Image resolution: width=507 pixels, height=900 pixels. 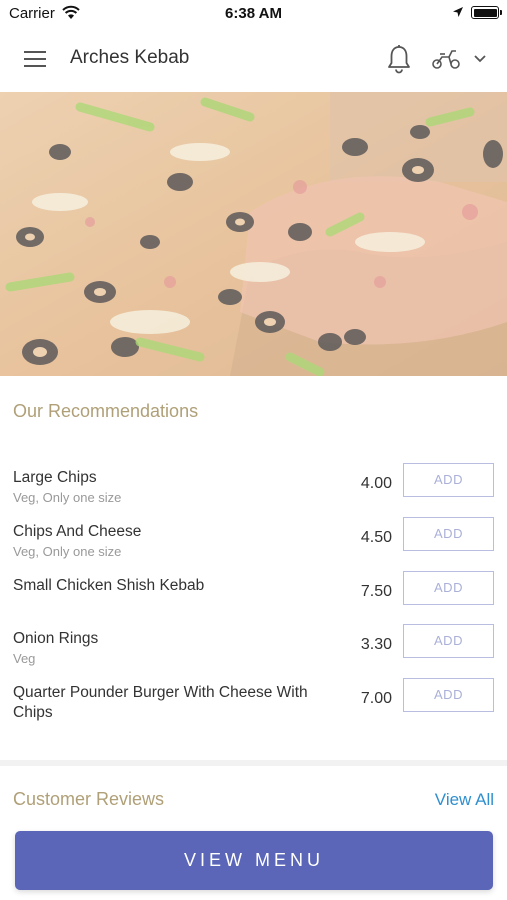 What do you see at coordinates (109, 585) in the screenshot?
I see `item-name: Small Chicken Shish Kebab` at bounding box center [109, 585].